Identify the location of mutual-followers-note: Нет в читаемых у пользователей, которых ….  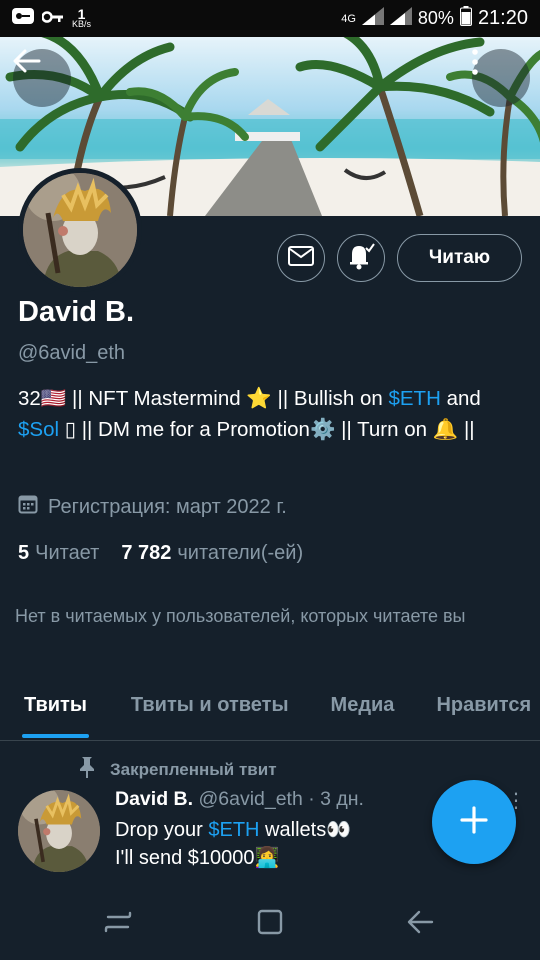
(240, 616).